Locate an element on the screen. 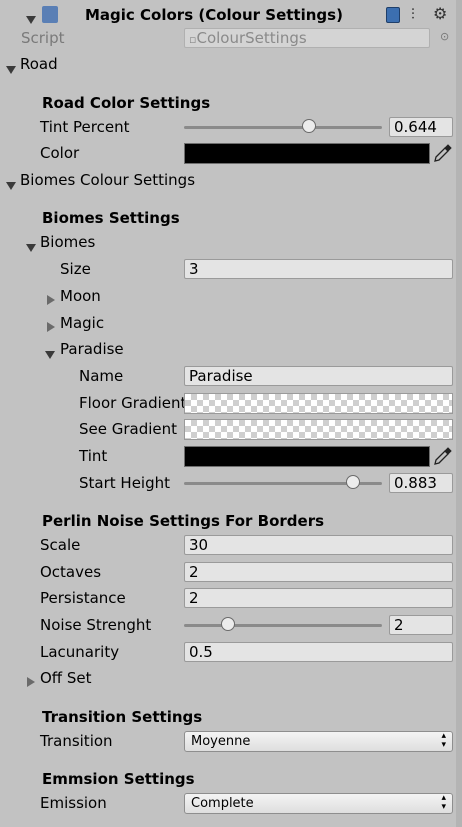  tint-color-swatch is located at coordinates (307, 456).